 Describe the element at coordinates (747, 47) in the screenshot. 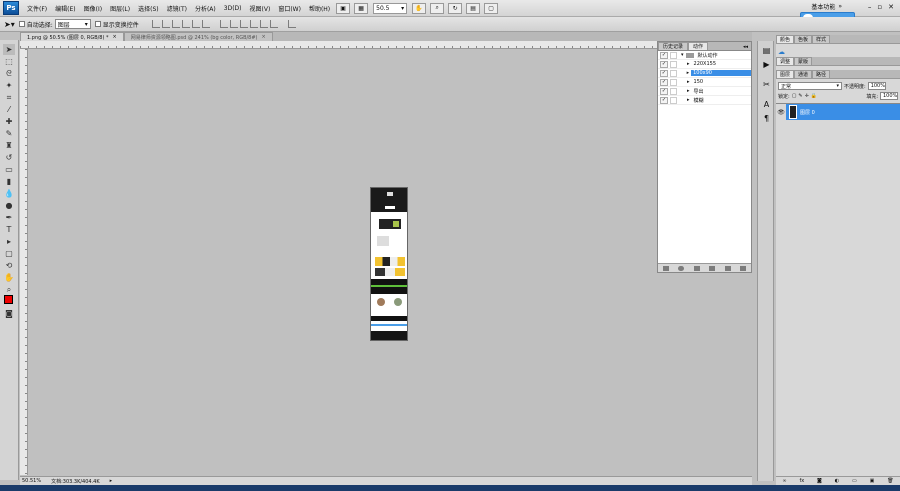

I see `panel-collapse-icon: ◂◂` at that location.